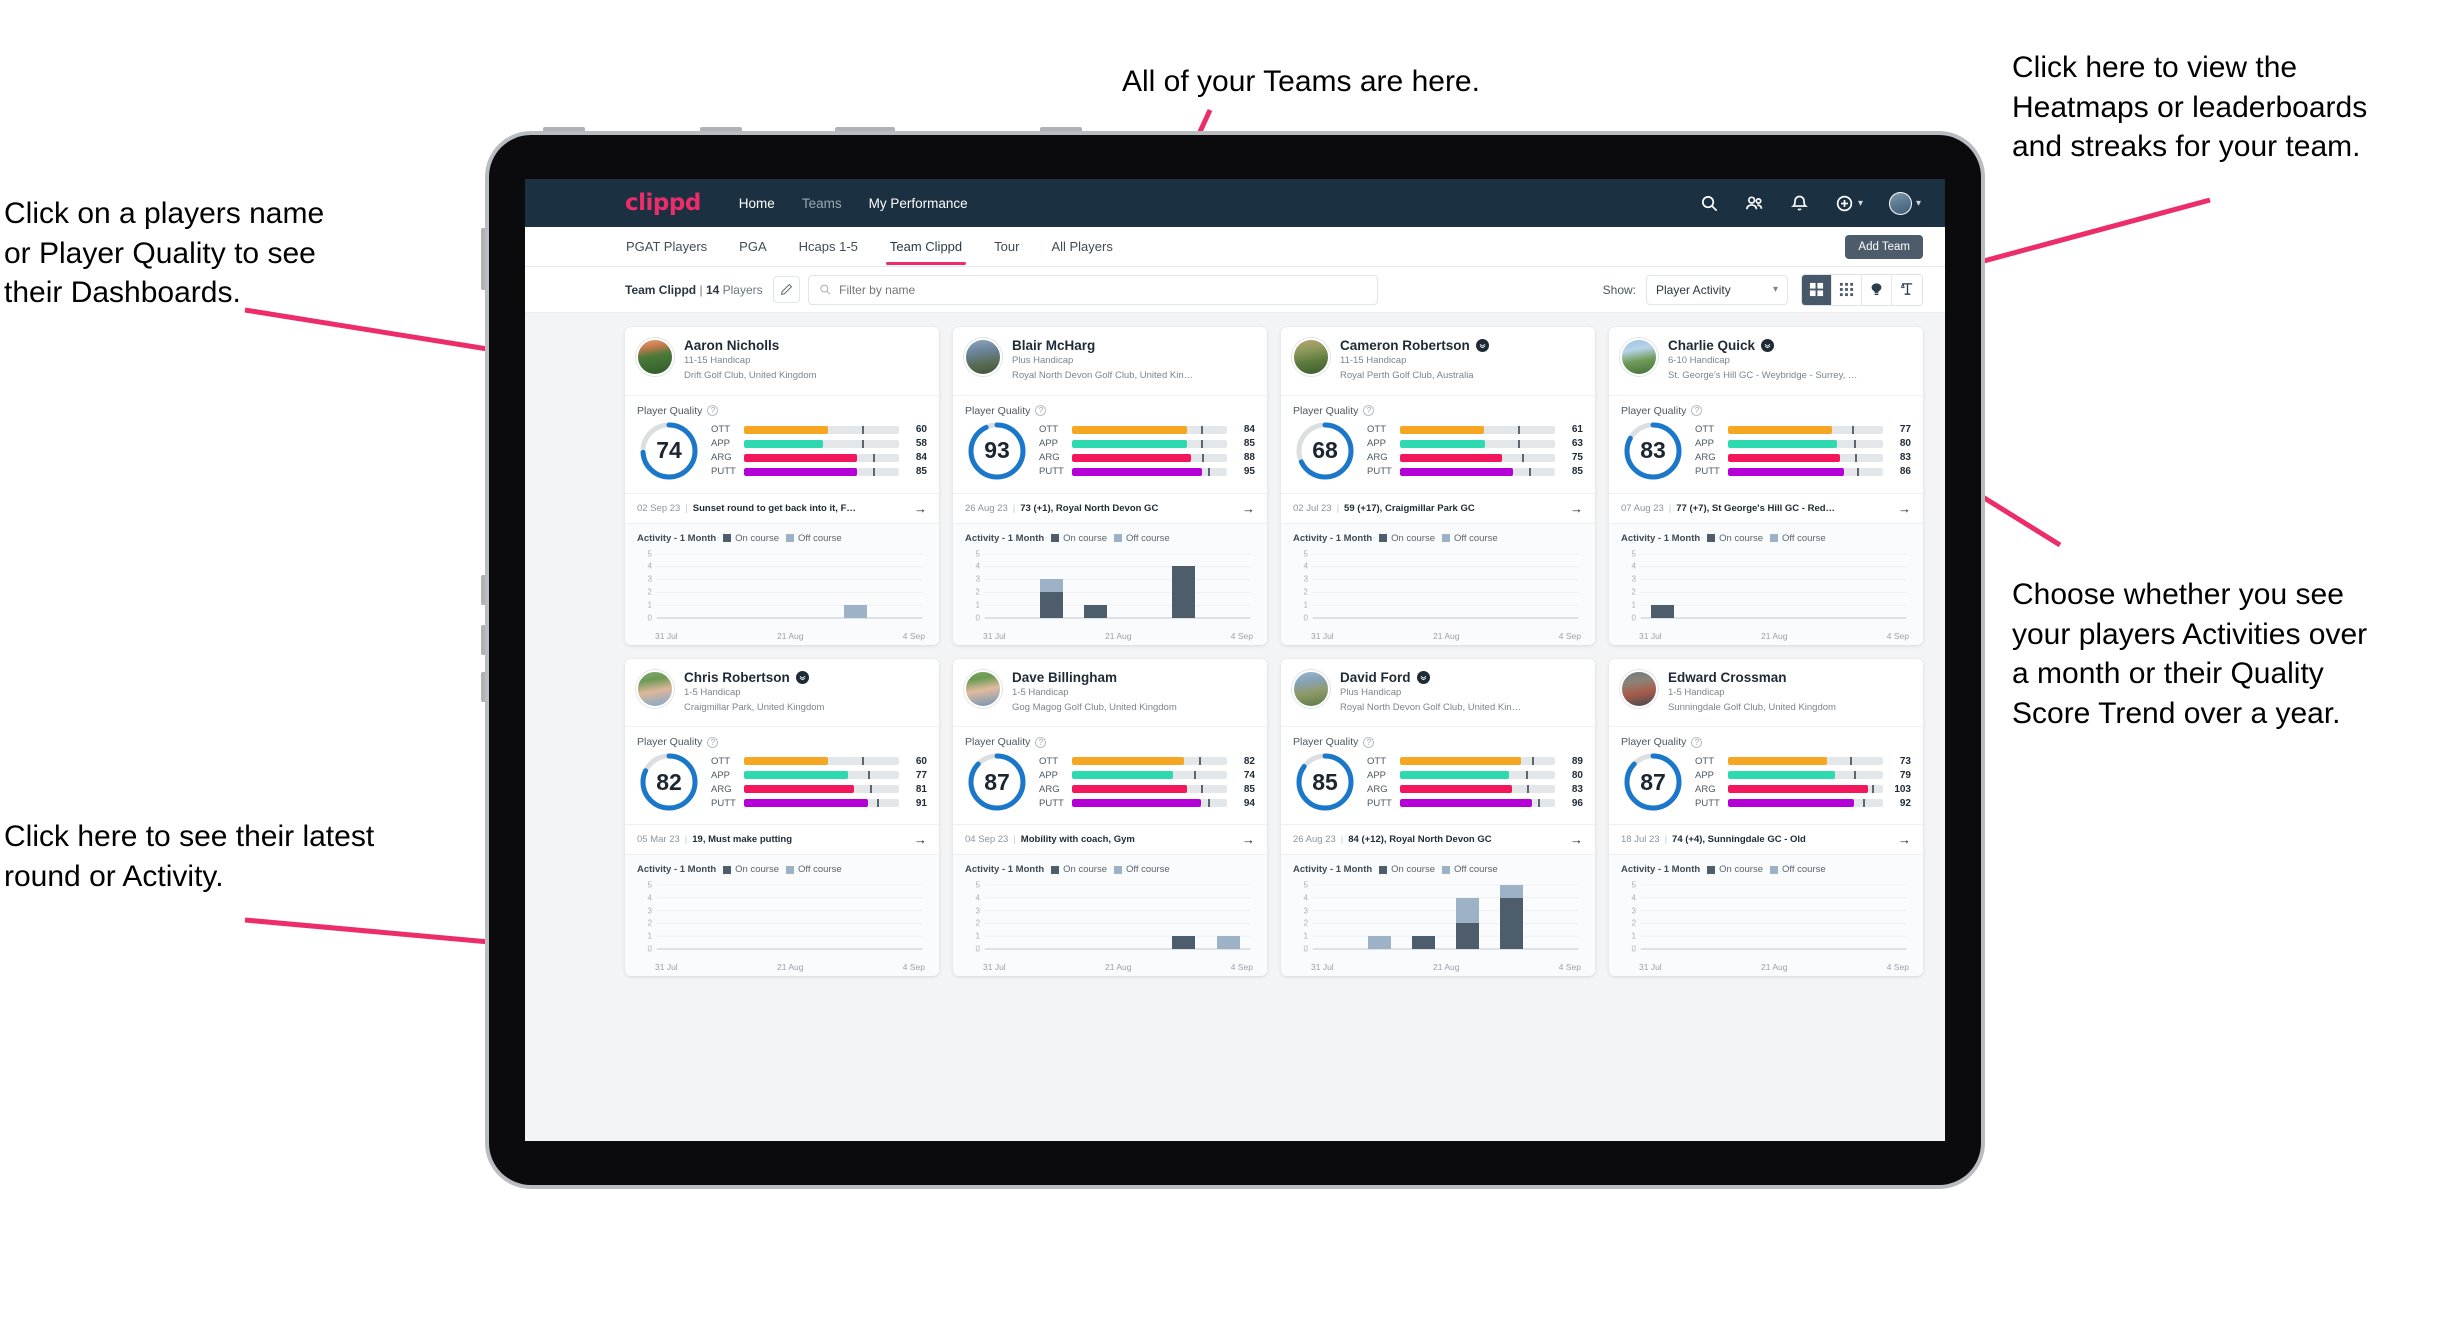 The height and width of the screenshot is (1319, 2452). I want to click on latest-round-row: 05 Mar 23 | 19, Must make putting →, so click(782, 839).